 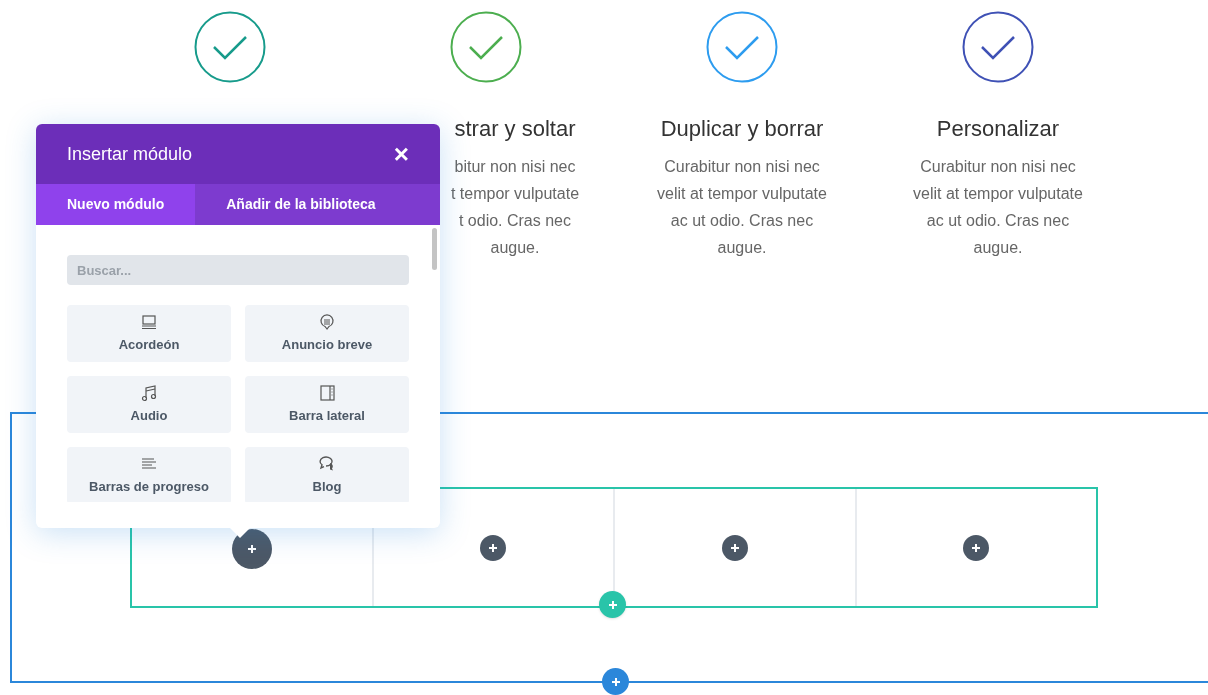 What do you see at coordinates (327, 333) in the screenshot?
I see `module-tile: Anuncio breve` at bounding box center [327, 333].